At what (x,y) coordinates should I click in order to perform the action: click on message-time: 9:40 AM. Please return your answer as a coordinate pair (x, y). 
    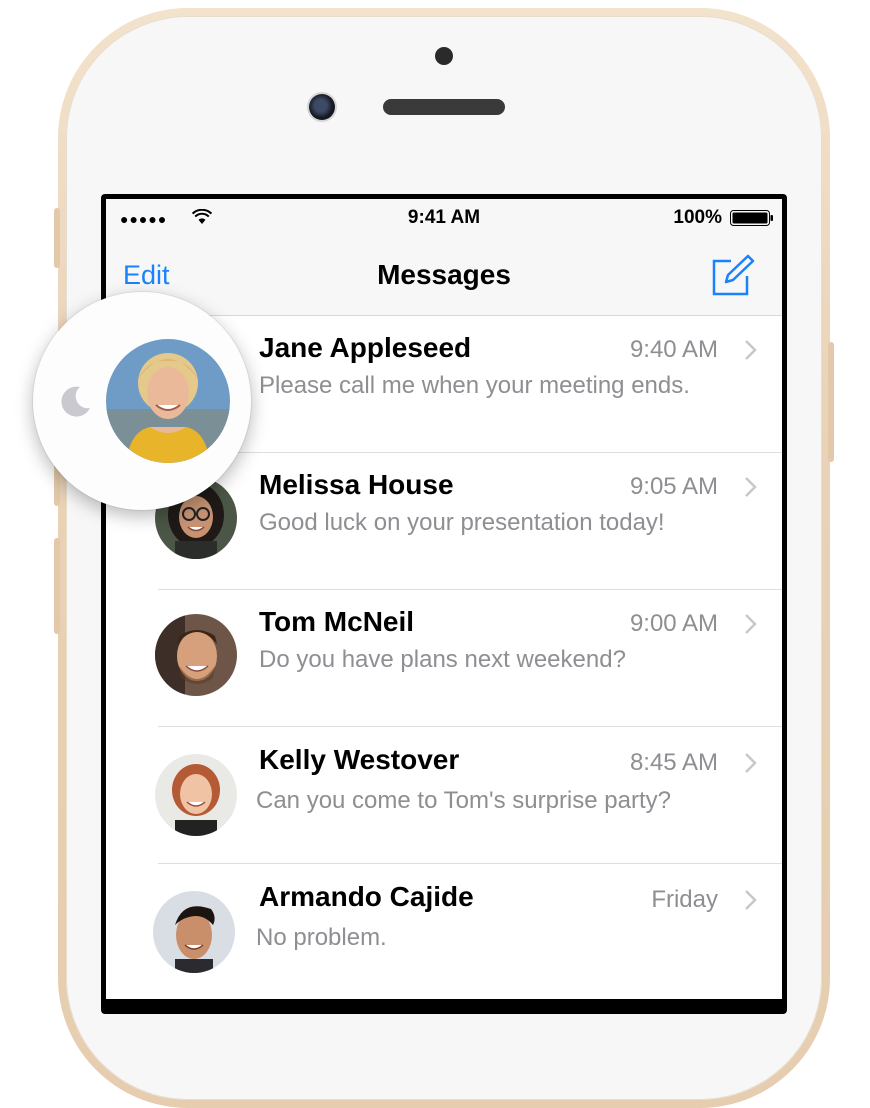
    Looking at the image, I should click on (673, 349).